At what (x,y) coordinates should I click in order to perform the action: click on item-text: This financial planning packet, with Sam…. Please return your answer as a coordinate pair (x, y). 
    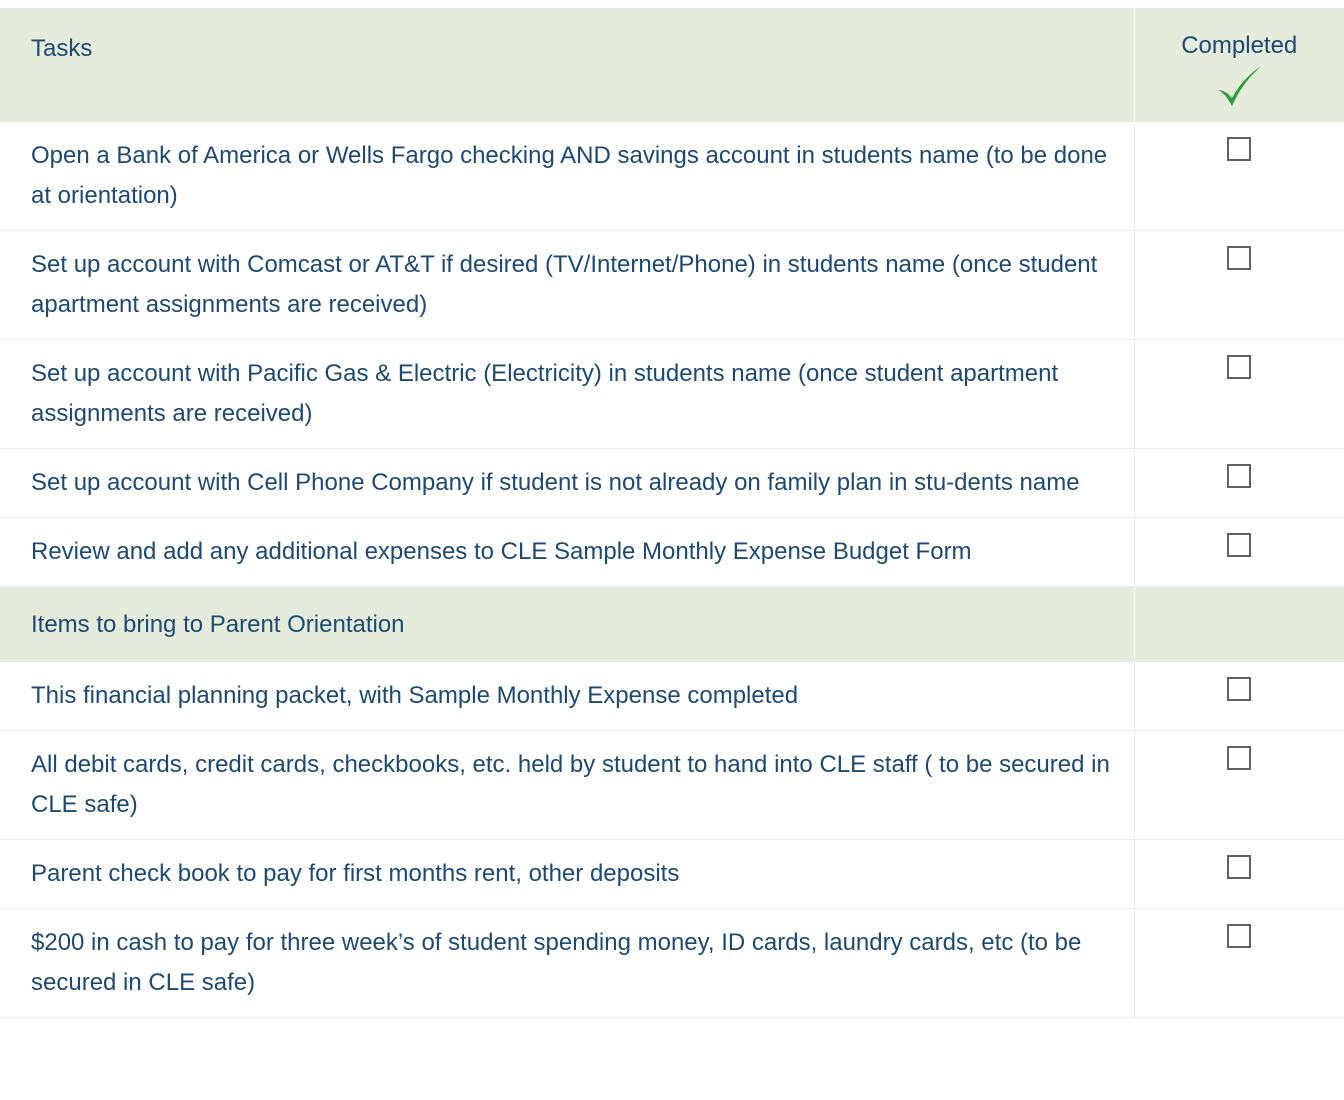
    Looking at the image, I should click on (567, 696).